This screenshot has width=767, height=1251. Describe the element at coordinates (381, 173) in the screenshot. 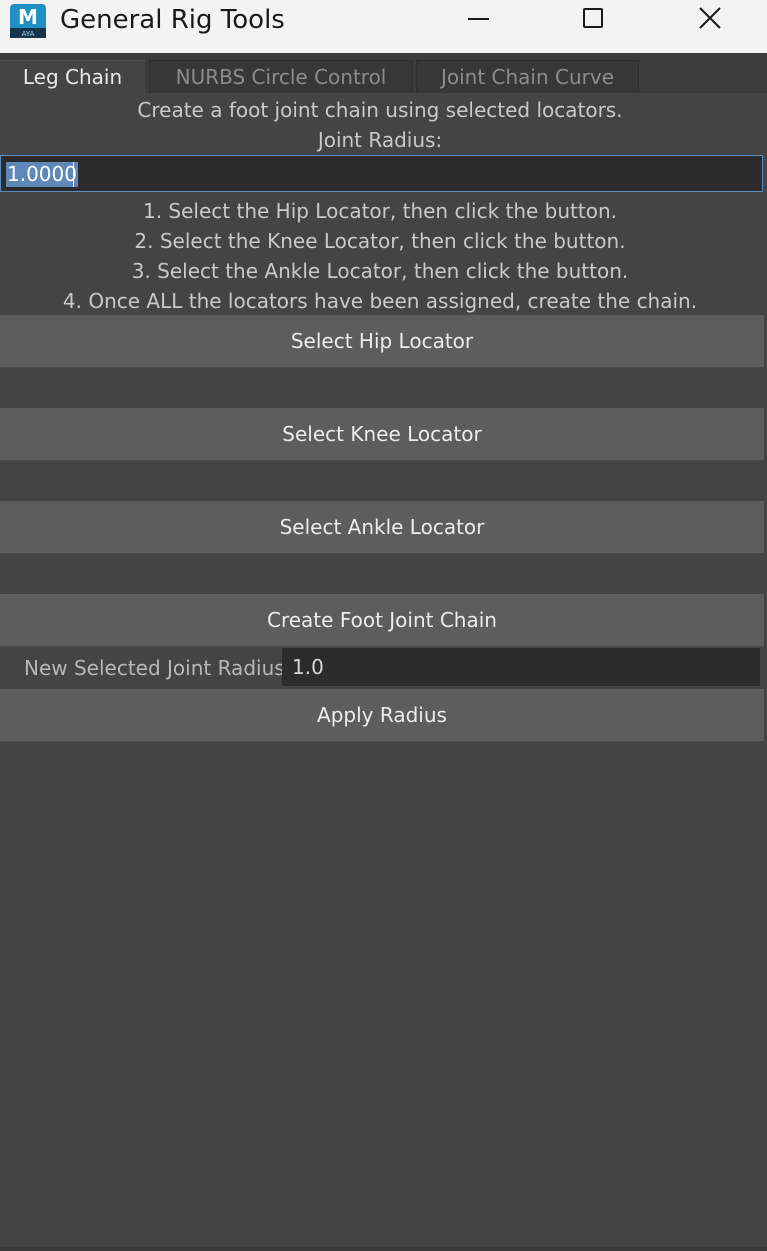

I see `joint-radius-input: 1.0000` at that location.